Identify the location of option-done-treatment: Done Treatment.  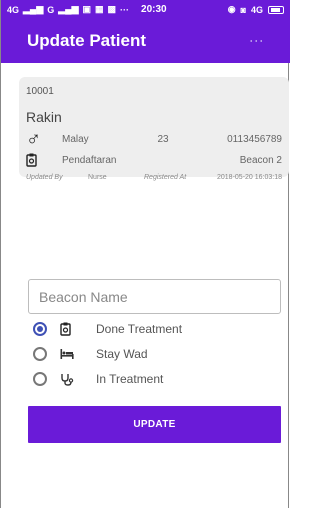
(107, 329).